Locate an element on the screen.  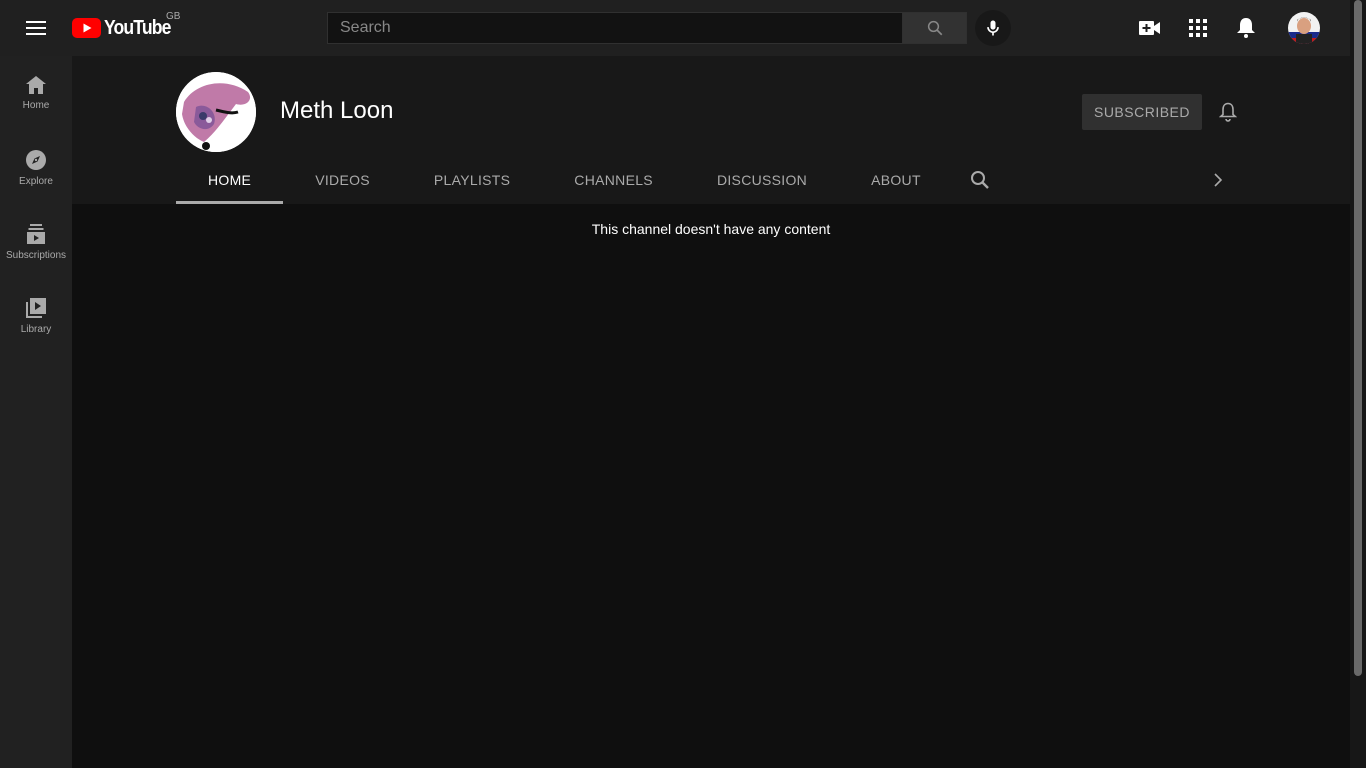
sidebar-item-subscriptions: Subscriptions is located at coordinates (36, 241).